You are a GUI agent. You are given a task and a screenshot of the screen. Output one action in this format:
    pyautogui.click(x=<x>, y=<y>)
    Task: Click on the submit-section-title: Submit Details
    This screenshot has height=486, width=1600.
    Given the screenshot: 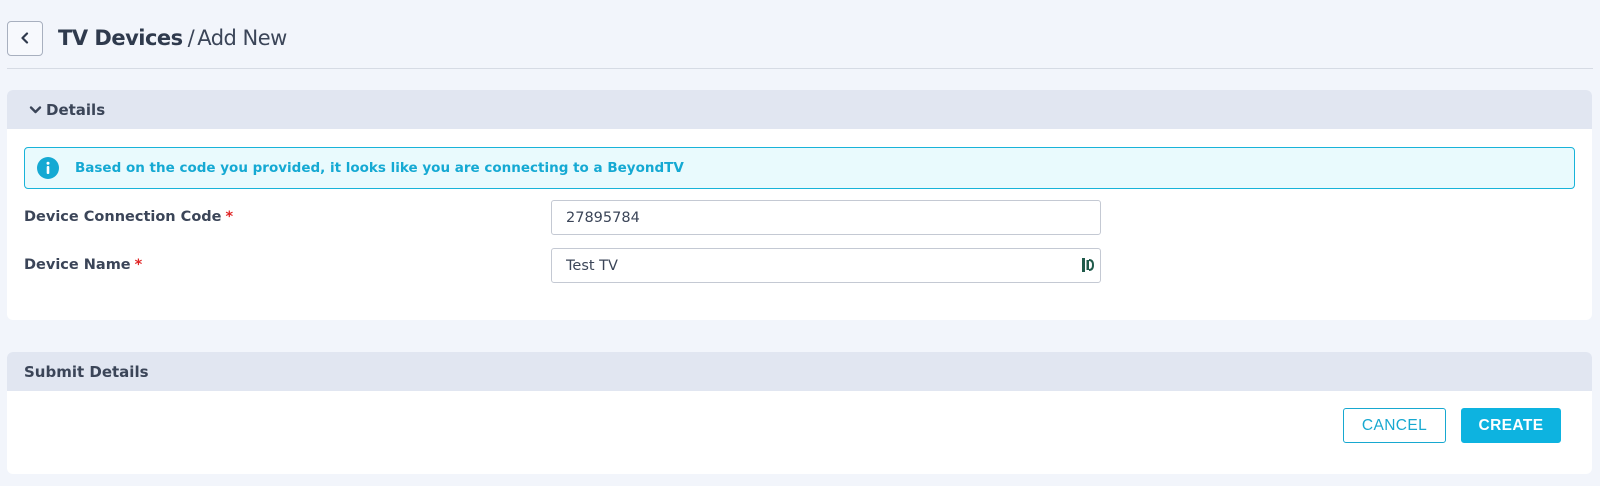 What is the action you would take?
    pyautogui.click(x=86, y=371)
    